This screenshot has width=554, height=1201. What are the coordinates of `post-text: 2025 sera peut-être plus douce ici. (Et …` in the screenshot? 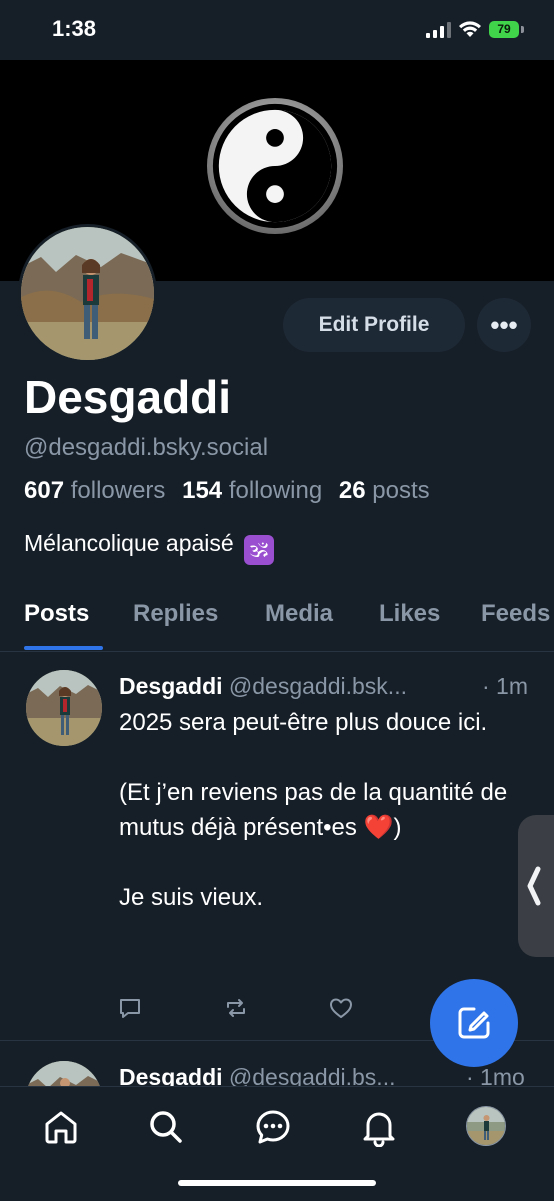 It's located at (324, 810).